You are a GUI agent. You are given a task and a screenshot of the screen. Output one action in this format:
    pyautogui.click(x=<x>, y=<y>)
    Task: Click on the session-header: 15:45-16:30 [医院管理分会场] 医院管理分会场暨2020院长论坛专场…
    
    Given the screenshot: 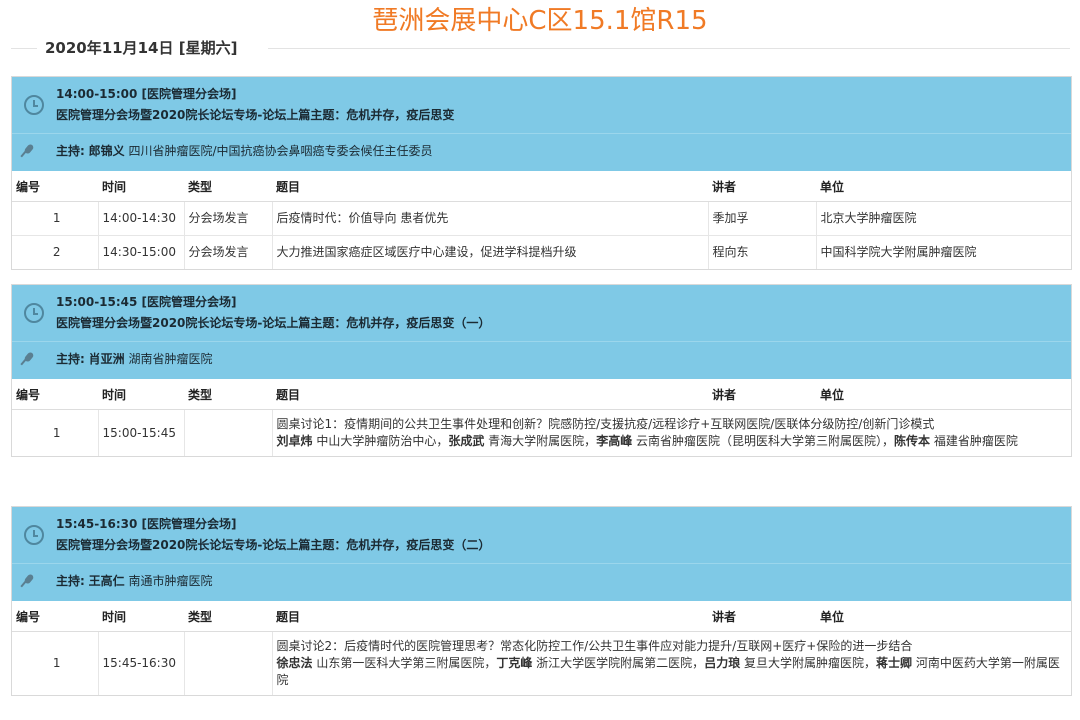 What is the action you would take?
    pyautogui.click(x=541, y=554)
    